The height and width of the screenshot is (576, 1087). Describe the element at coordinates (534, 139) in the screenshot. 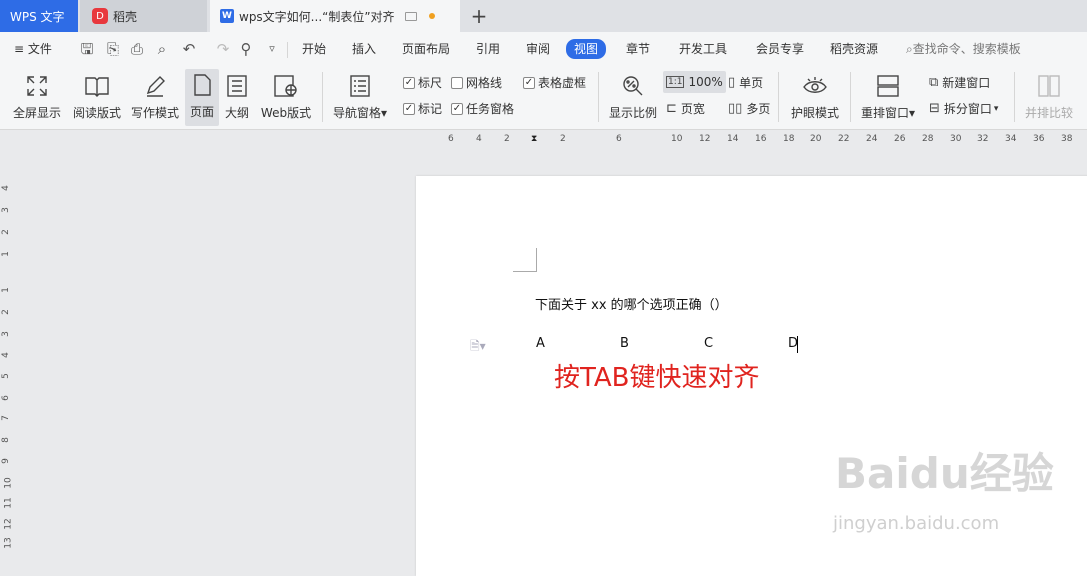

I see `indent-marker-icon: ⧗` at that location.